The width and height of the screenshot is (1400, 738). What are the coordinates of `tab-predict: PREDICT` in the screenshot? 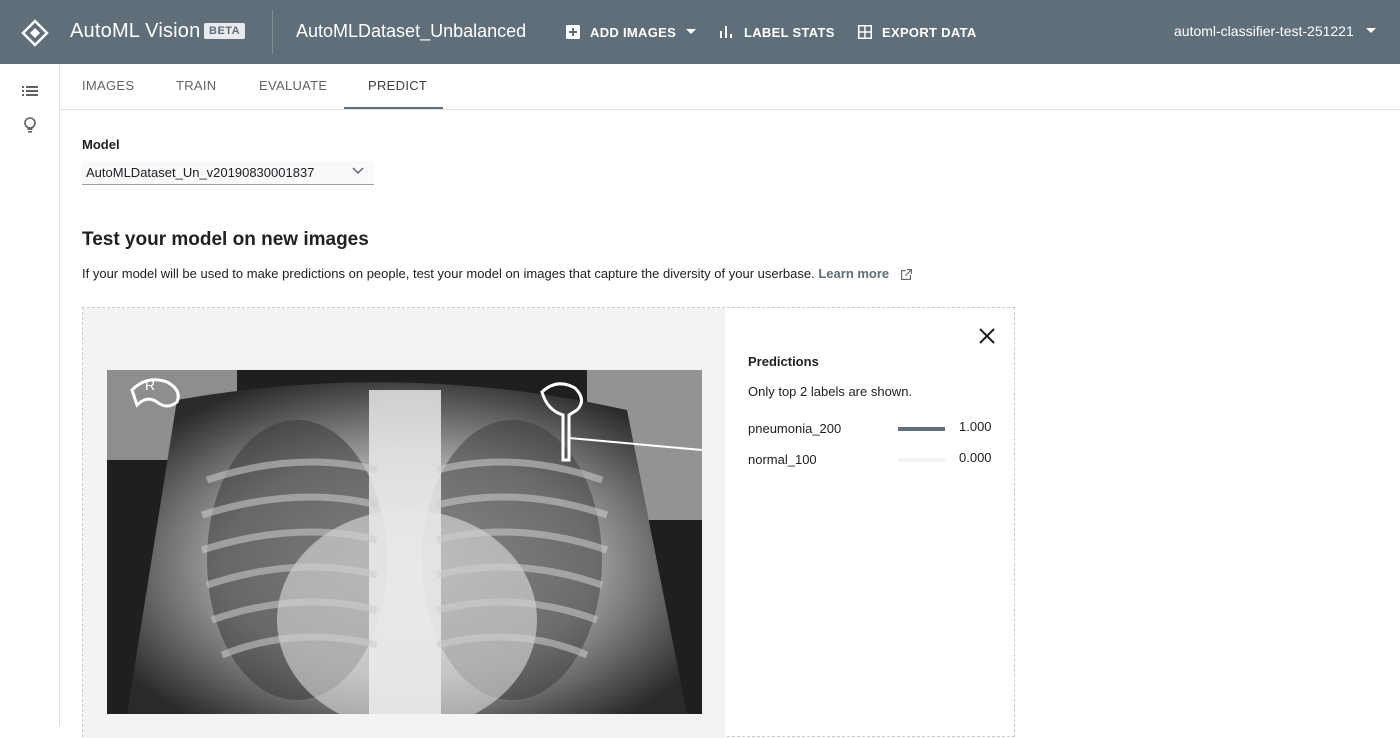 It's located at (397, 85).